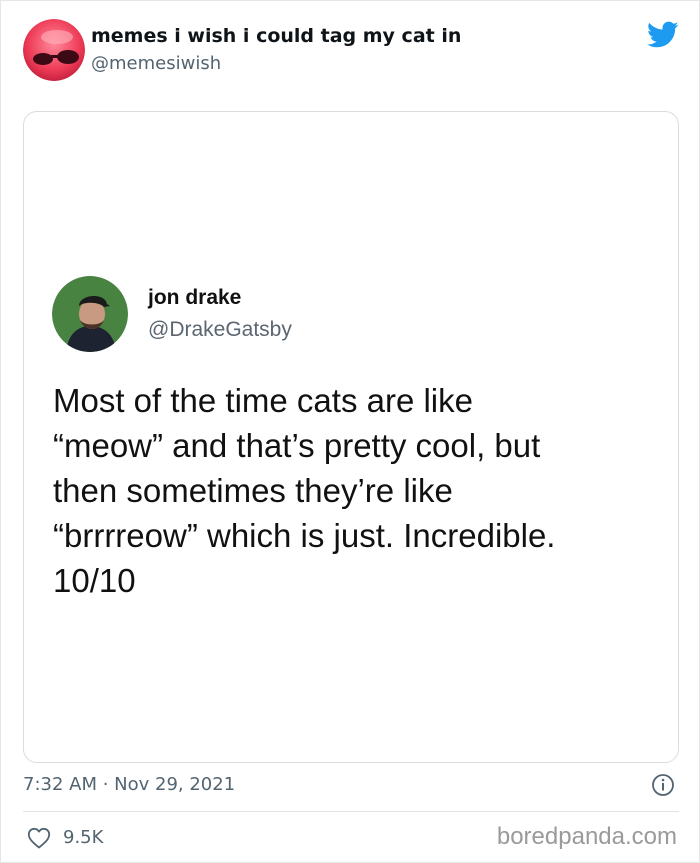 This screenshot has height=863, width=700. What do you see at coordinates (276, 36) in the screenshot?
I see `author-name: memes i wish i could tag my cat in` at bounding box center [276, 36].